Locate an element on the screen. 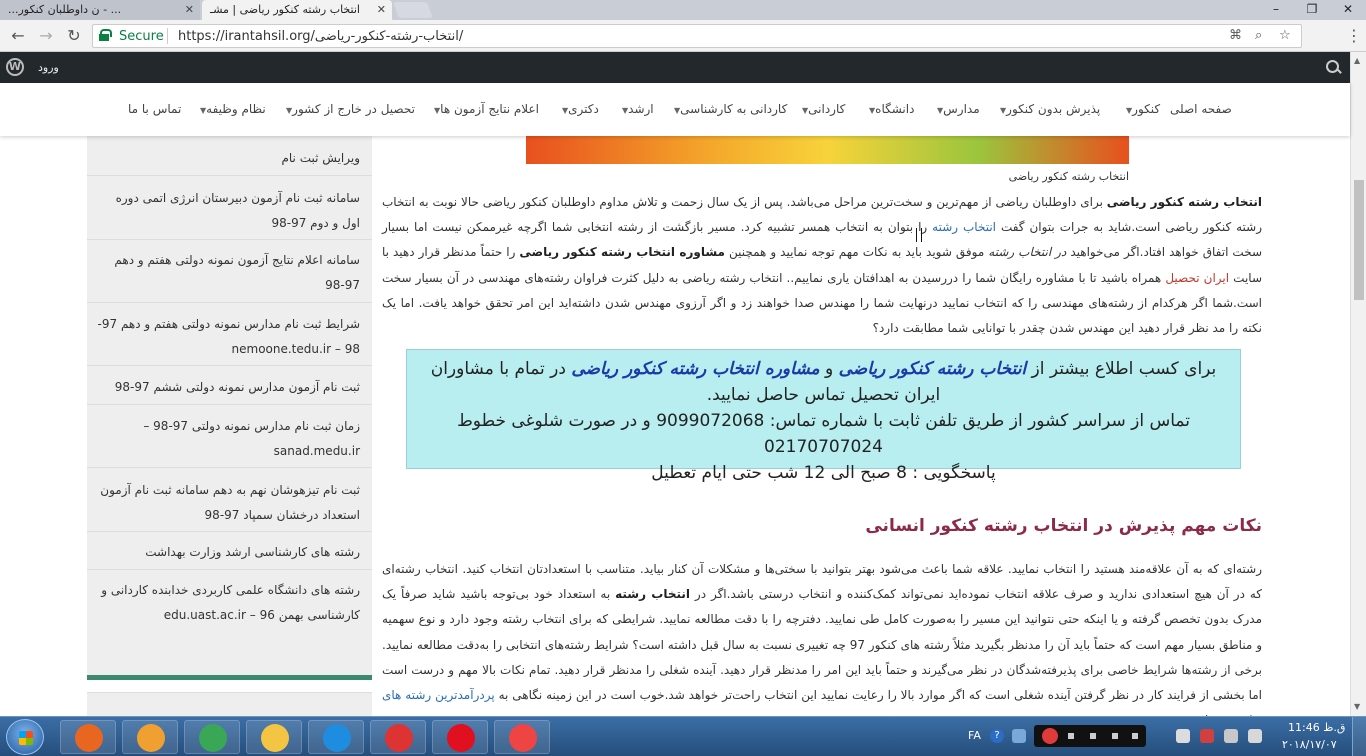  tray-arrow-icon is located at coordinates (1019, 736).